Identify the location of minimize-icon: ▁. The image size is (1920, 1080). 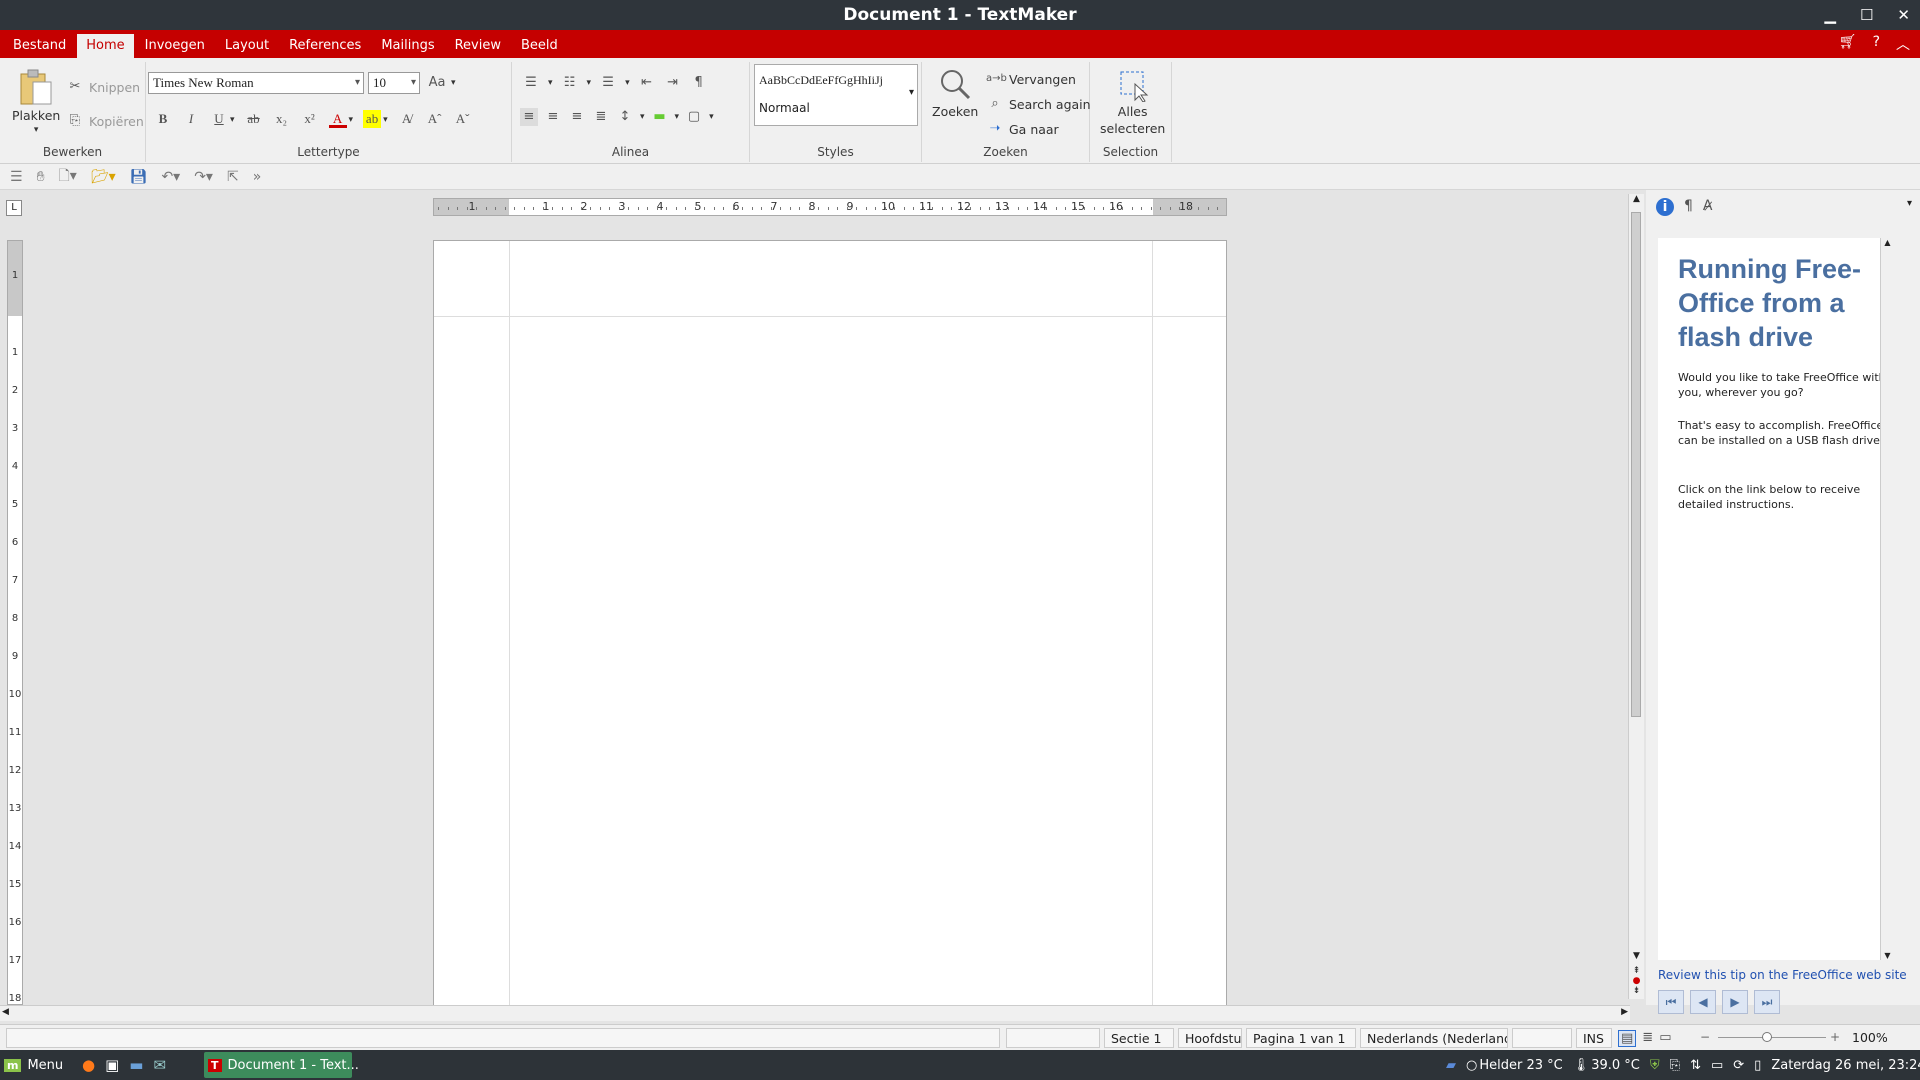
(1830, 15).